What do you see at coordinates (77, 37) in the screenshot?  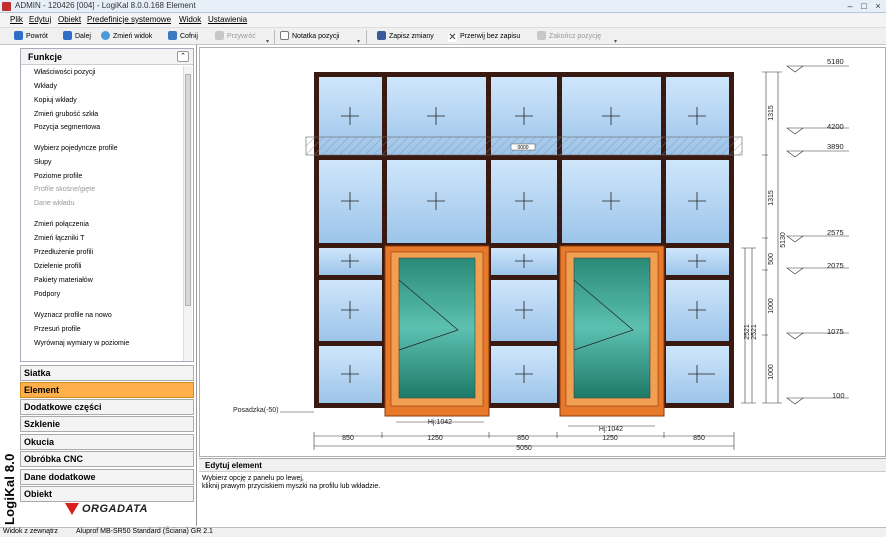 I see `forward-button: Dalej` at bounding box center [77, 37].